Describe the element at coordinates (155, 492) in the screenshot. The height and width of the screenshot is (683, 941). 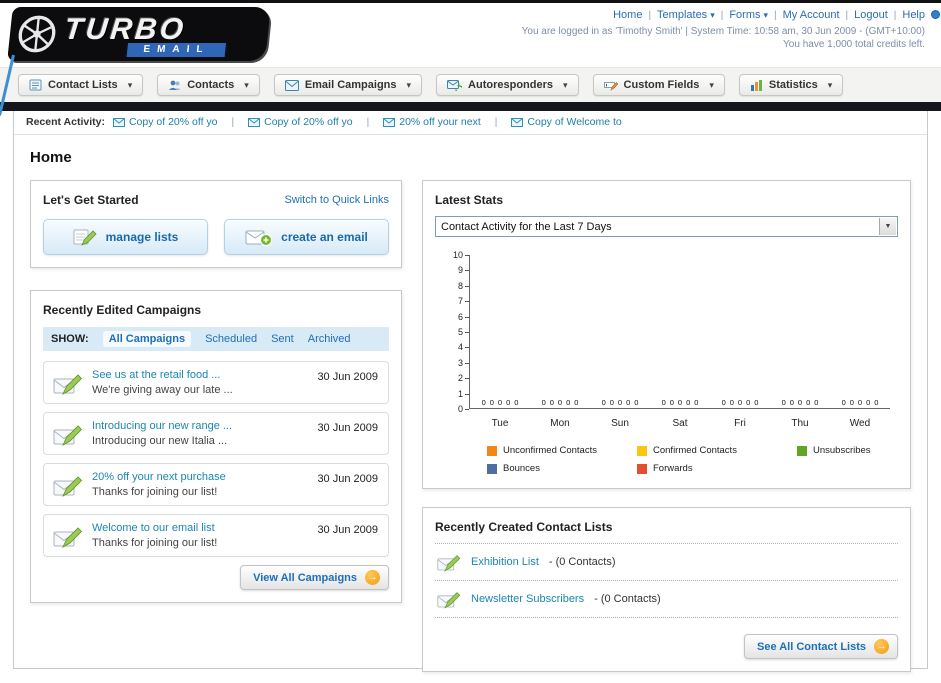
I see `campaign-subtitle: Thanks for joining our list!` at that location.